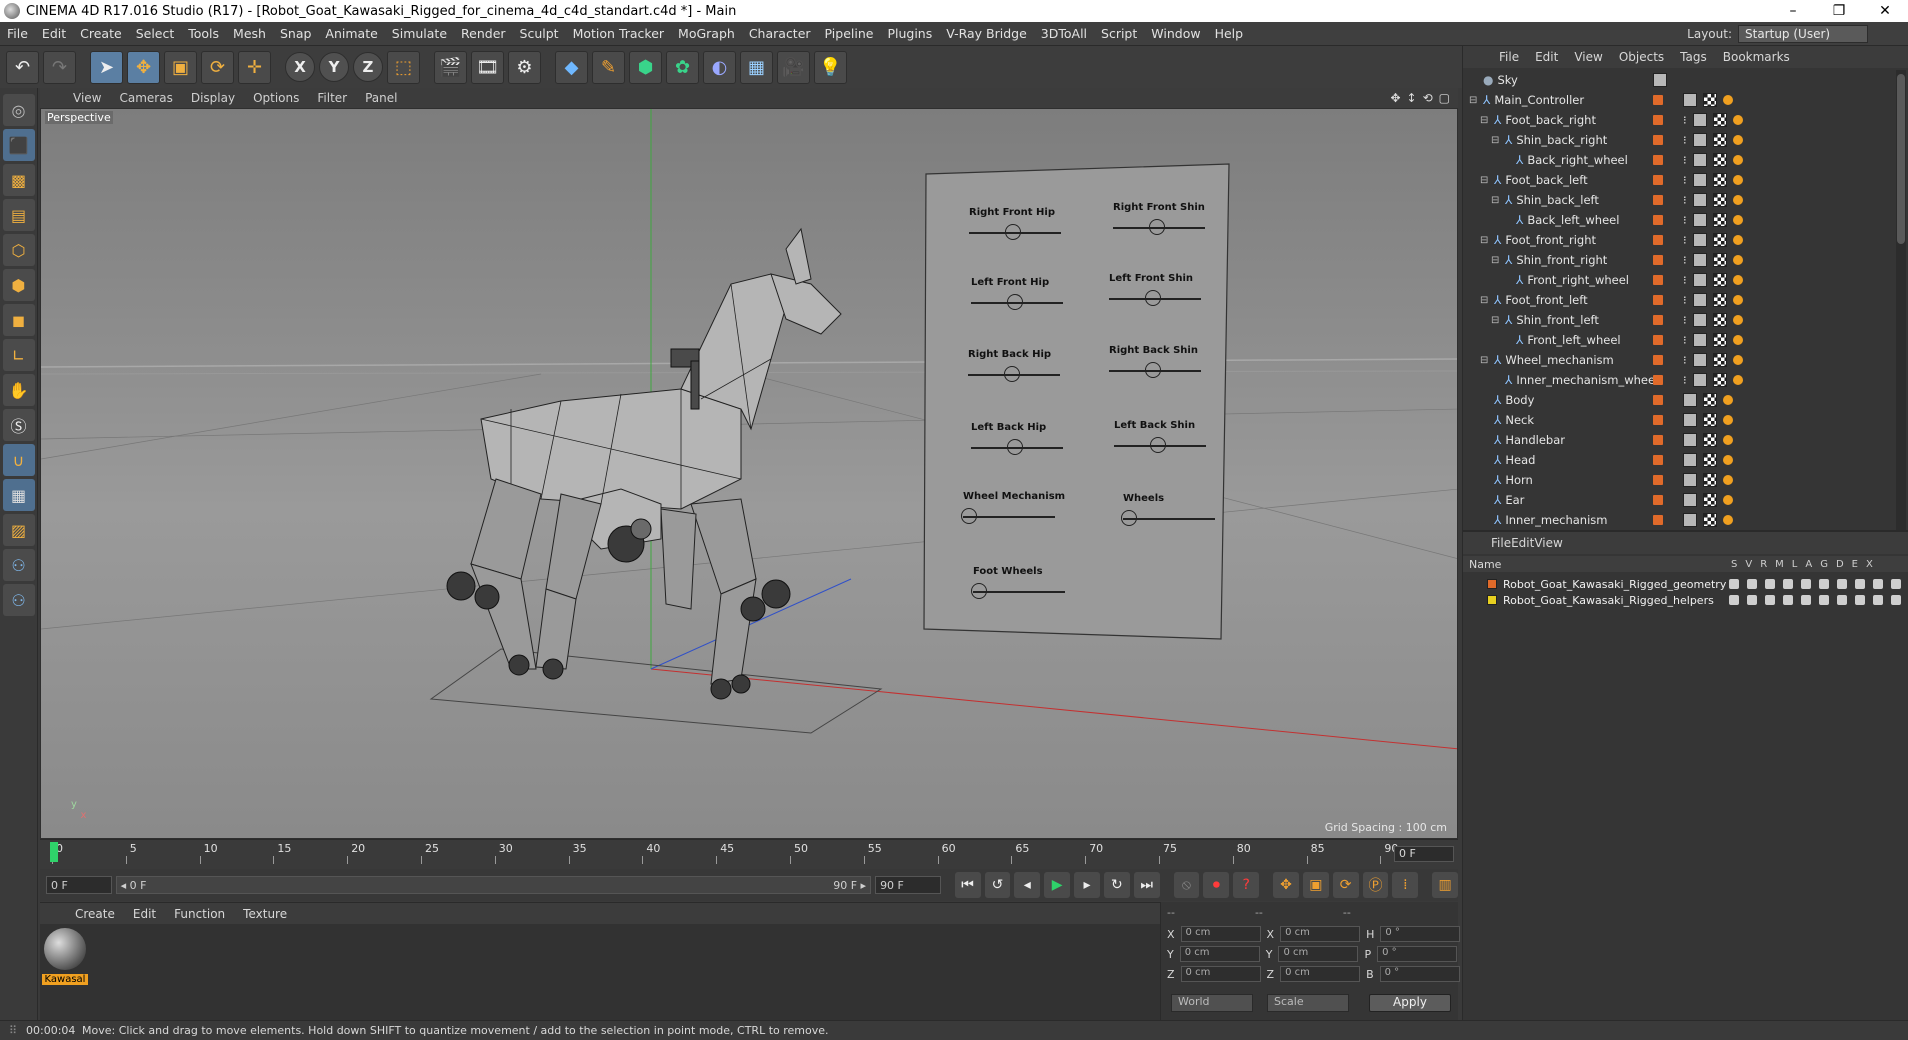  I want to click on object-name: Shin_back_left, so click(1557, 200).